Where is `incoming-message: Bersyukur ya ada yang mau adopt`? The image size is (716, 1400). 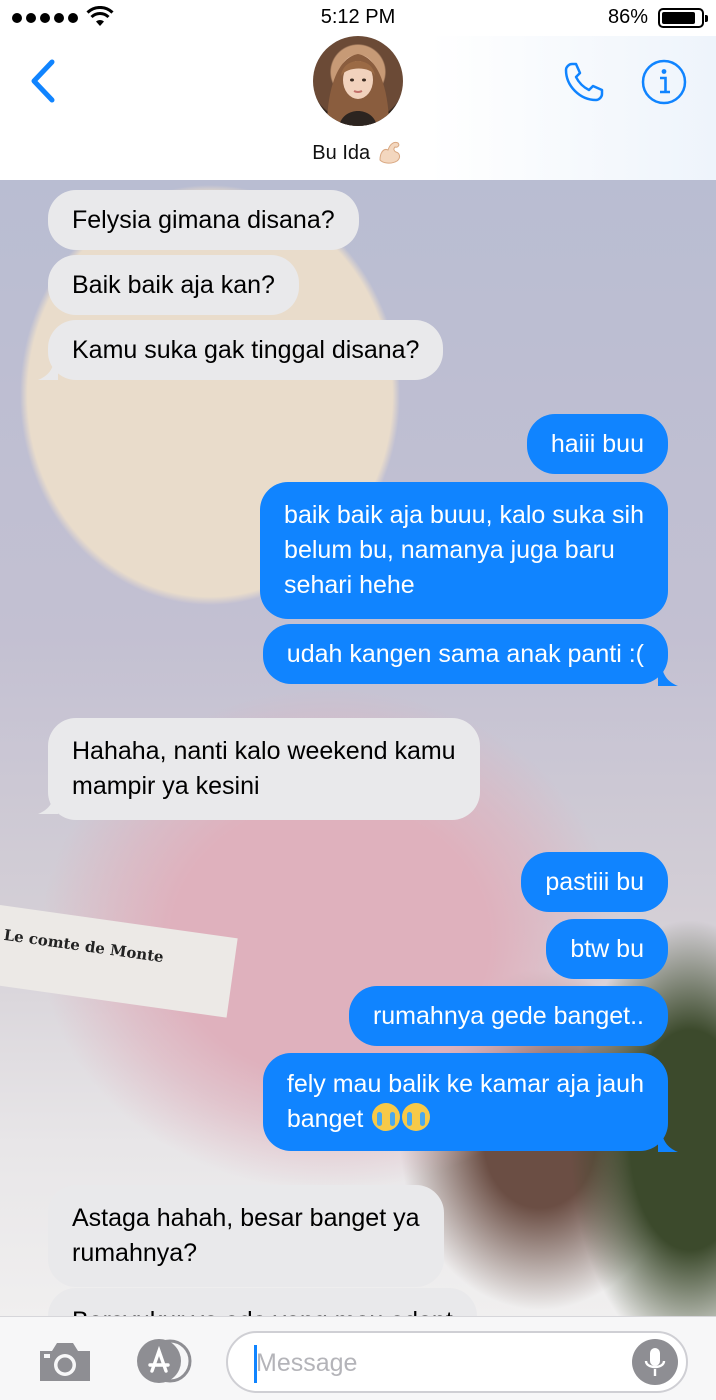
incoming-message: Bersyukur ya ada yang mau adopt is located at coordinates (262, 1302).